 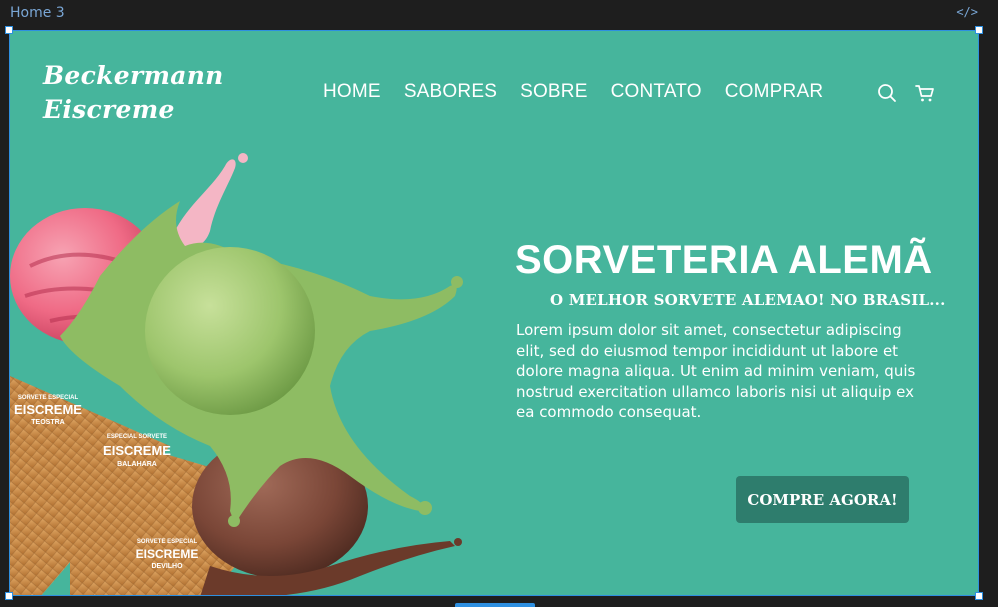 I want to click on hero-title: SORVETERIA ALEMÃ, so click(x=724, y=260).